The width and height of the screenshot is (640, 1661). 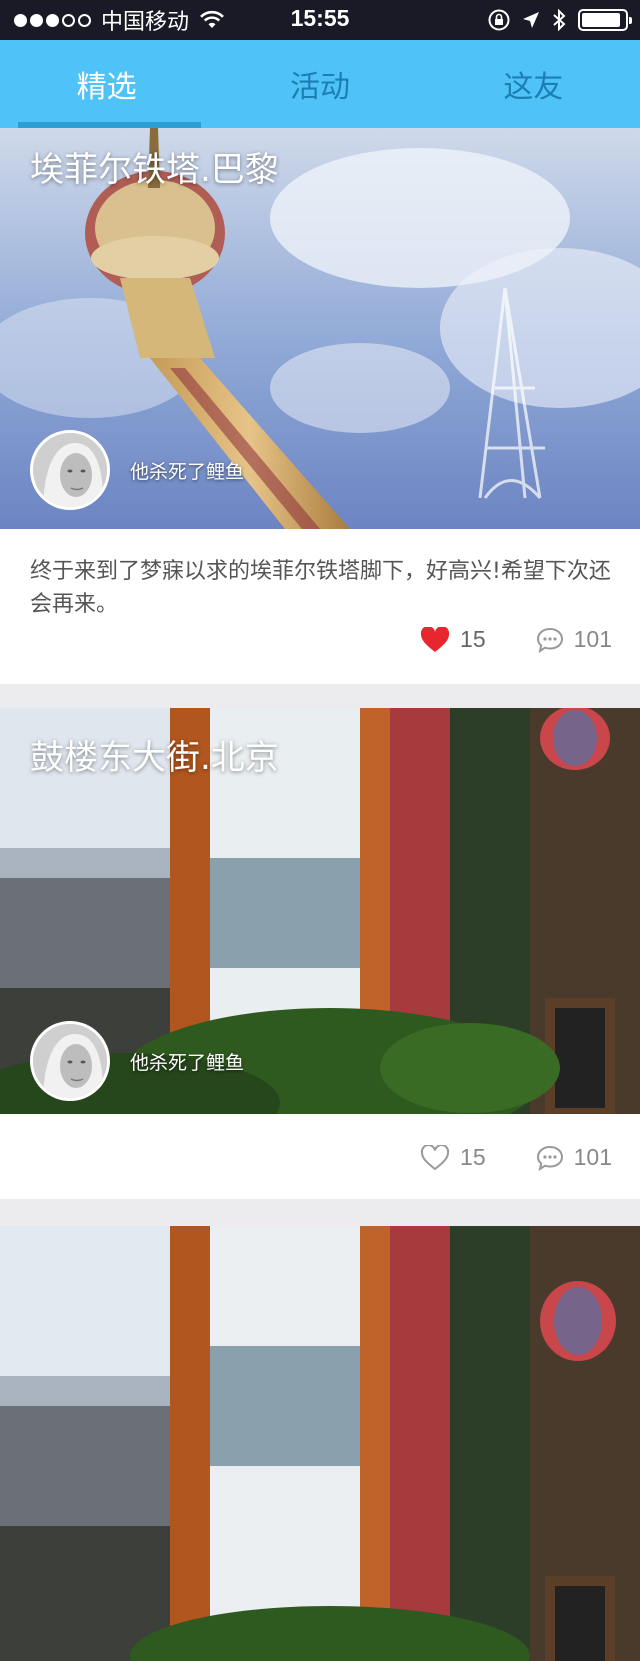 What do you see at coordinates (154, 170) in the screenshot?
I see `post-location: 埃菲尔铁塔.巴黎` at bounding box center [154, 170].